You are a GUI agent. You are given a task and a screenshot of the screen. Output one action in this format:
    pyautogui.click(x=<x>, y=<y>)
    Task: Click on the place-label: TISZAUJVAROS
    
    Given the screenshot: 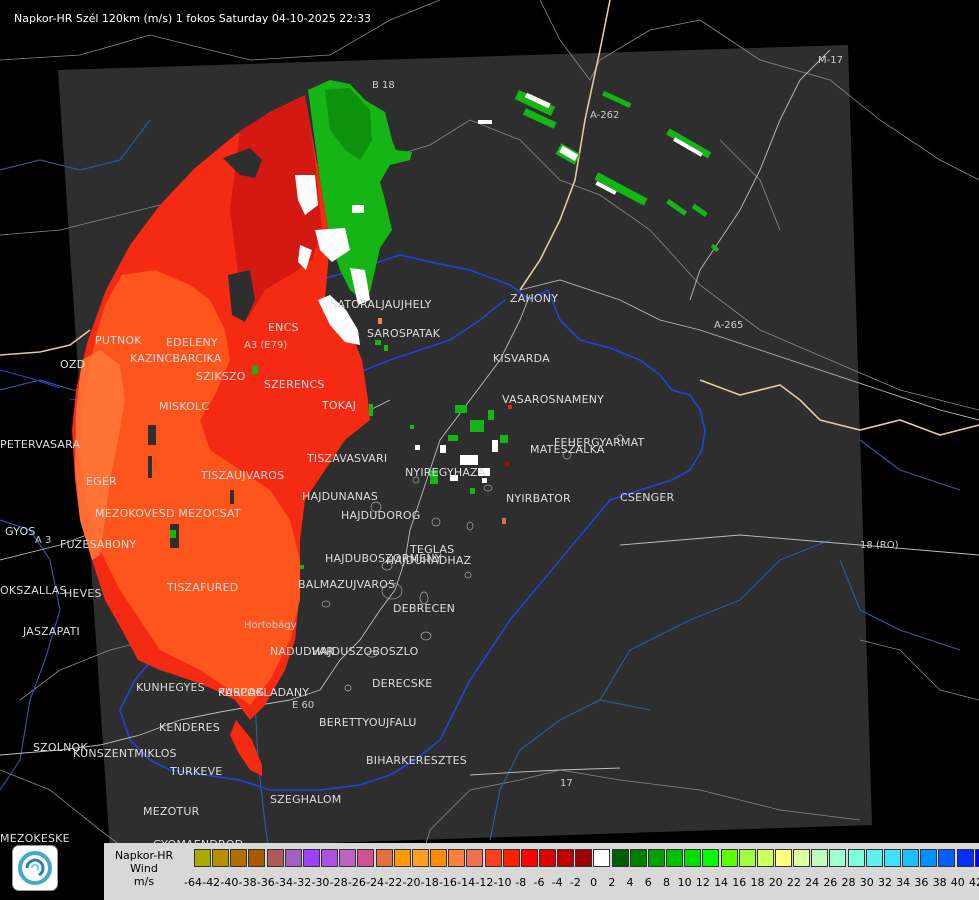 What is the action you would take?
    pyautogui.click(x=243, y=475)
    